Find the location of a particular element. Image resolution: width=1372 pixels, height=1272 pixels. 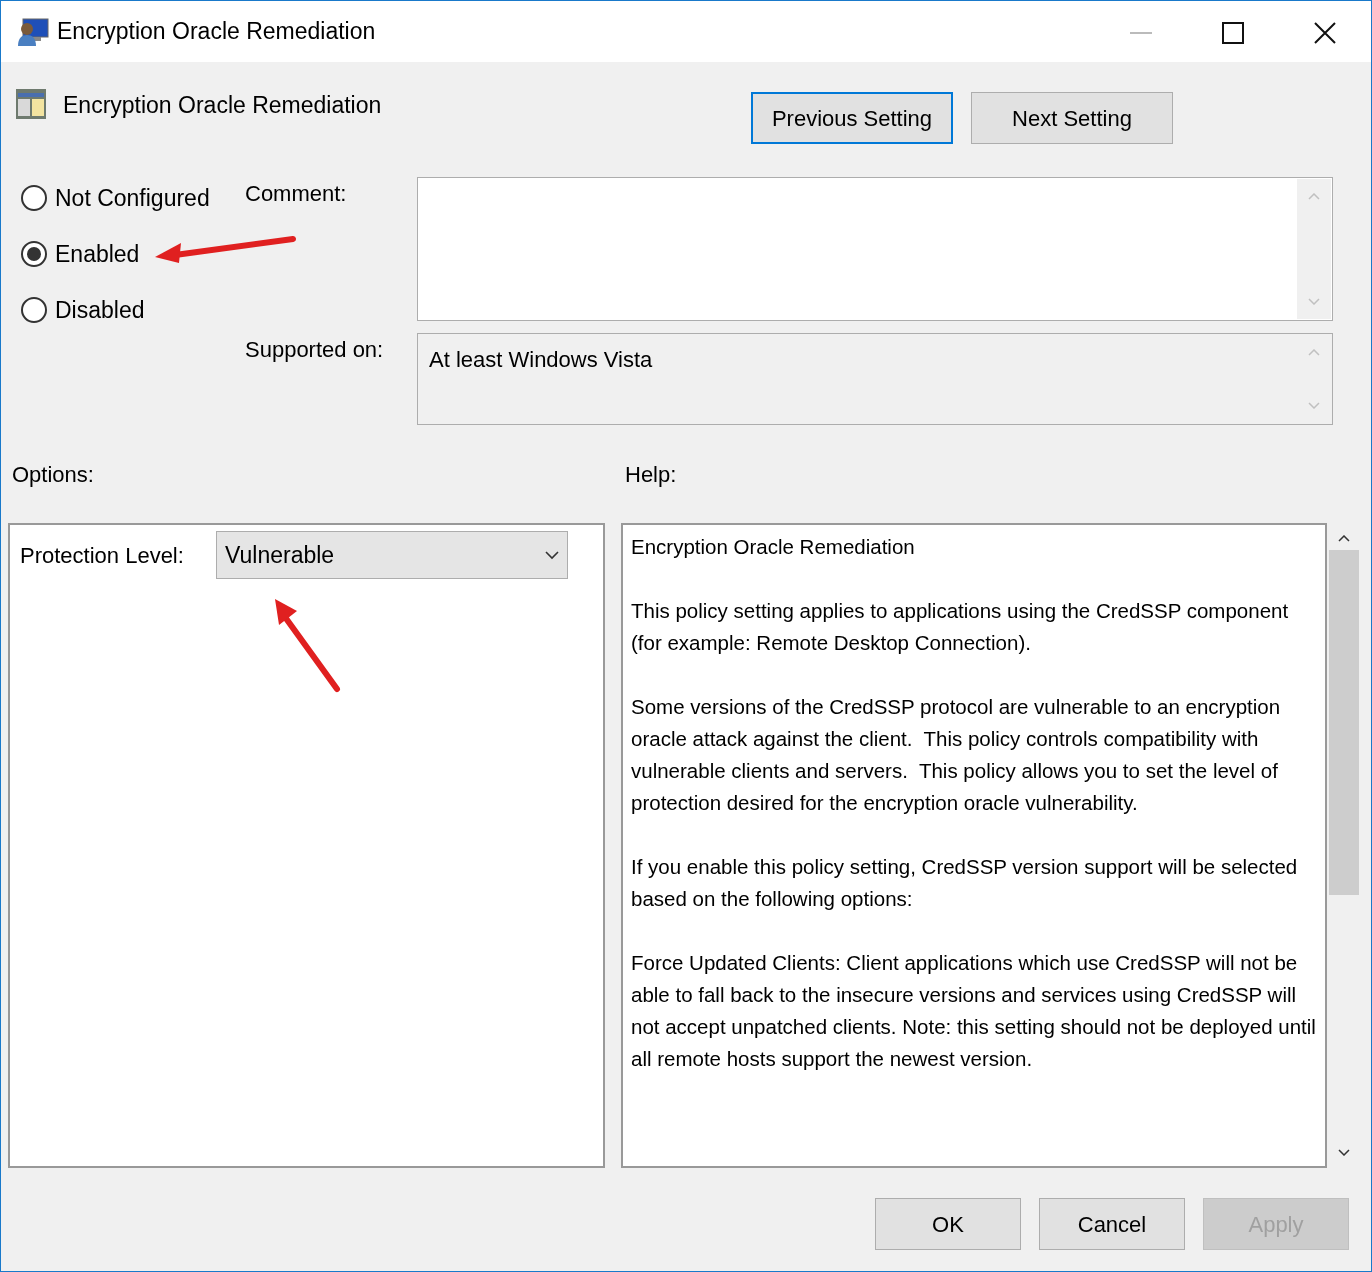

radio-option: Enabled is located at coordinates (133, 254).